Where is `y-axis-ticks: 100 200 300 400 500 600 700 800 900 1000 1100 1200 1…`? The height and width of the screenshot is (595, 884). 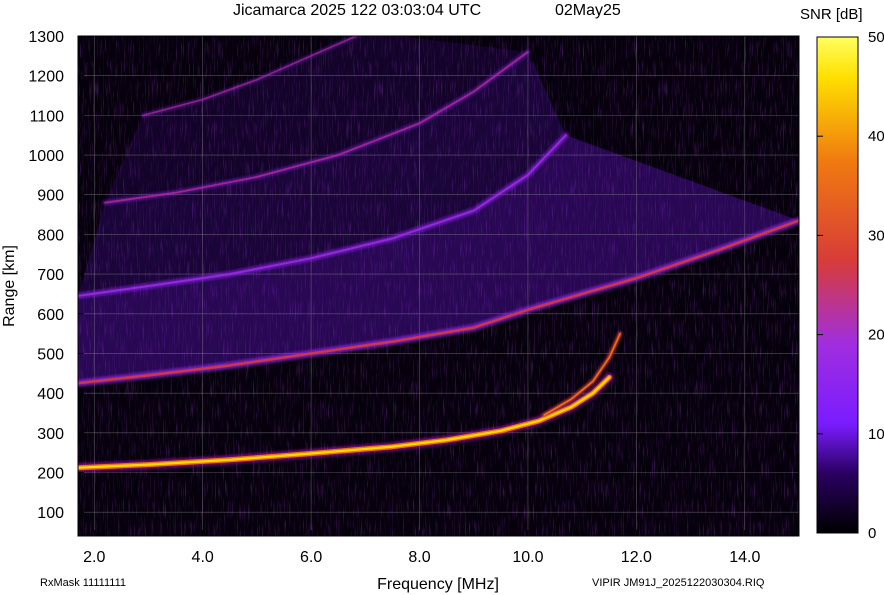
y-axis-ticks: 100 200 300 400 500 600 700 800 900 1000 1100 1200 1… is located at coordinates (56, 275).